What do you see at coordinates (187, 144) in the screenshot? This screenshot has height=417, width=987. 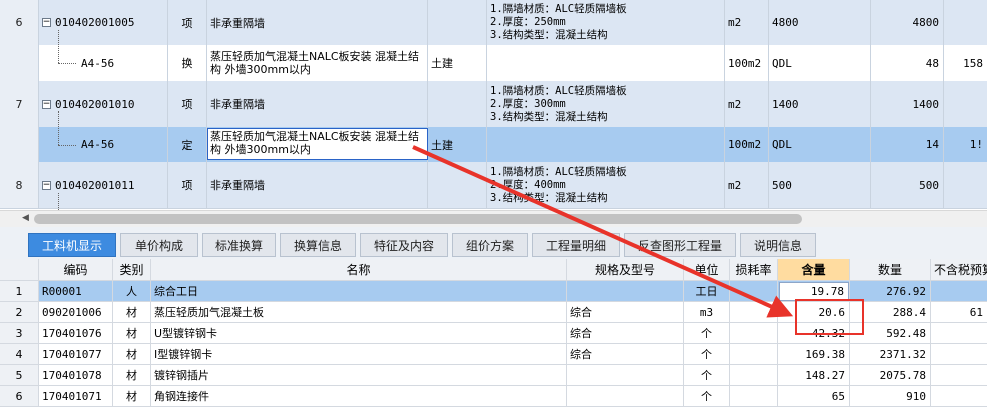 I see `type-cell: 定` at bounding box center [187, 144].